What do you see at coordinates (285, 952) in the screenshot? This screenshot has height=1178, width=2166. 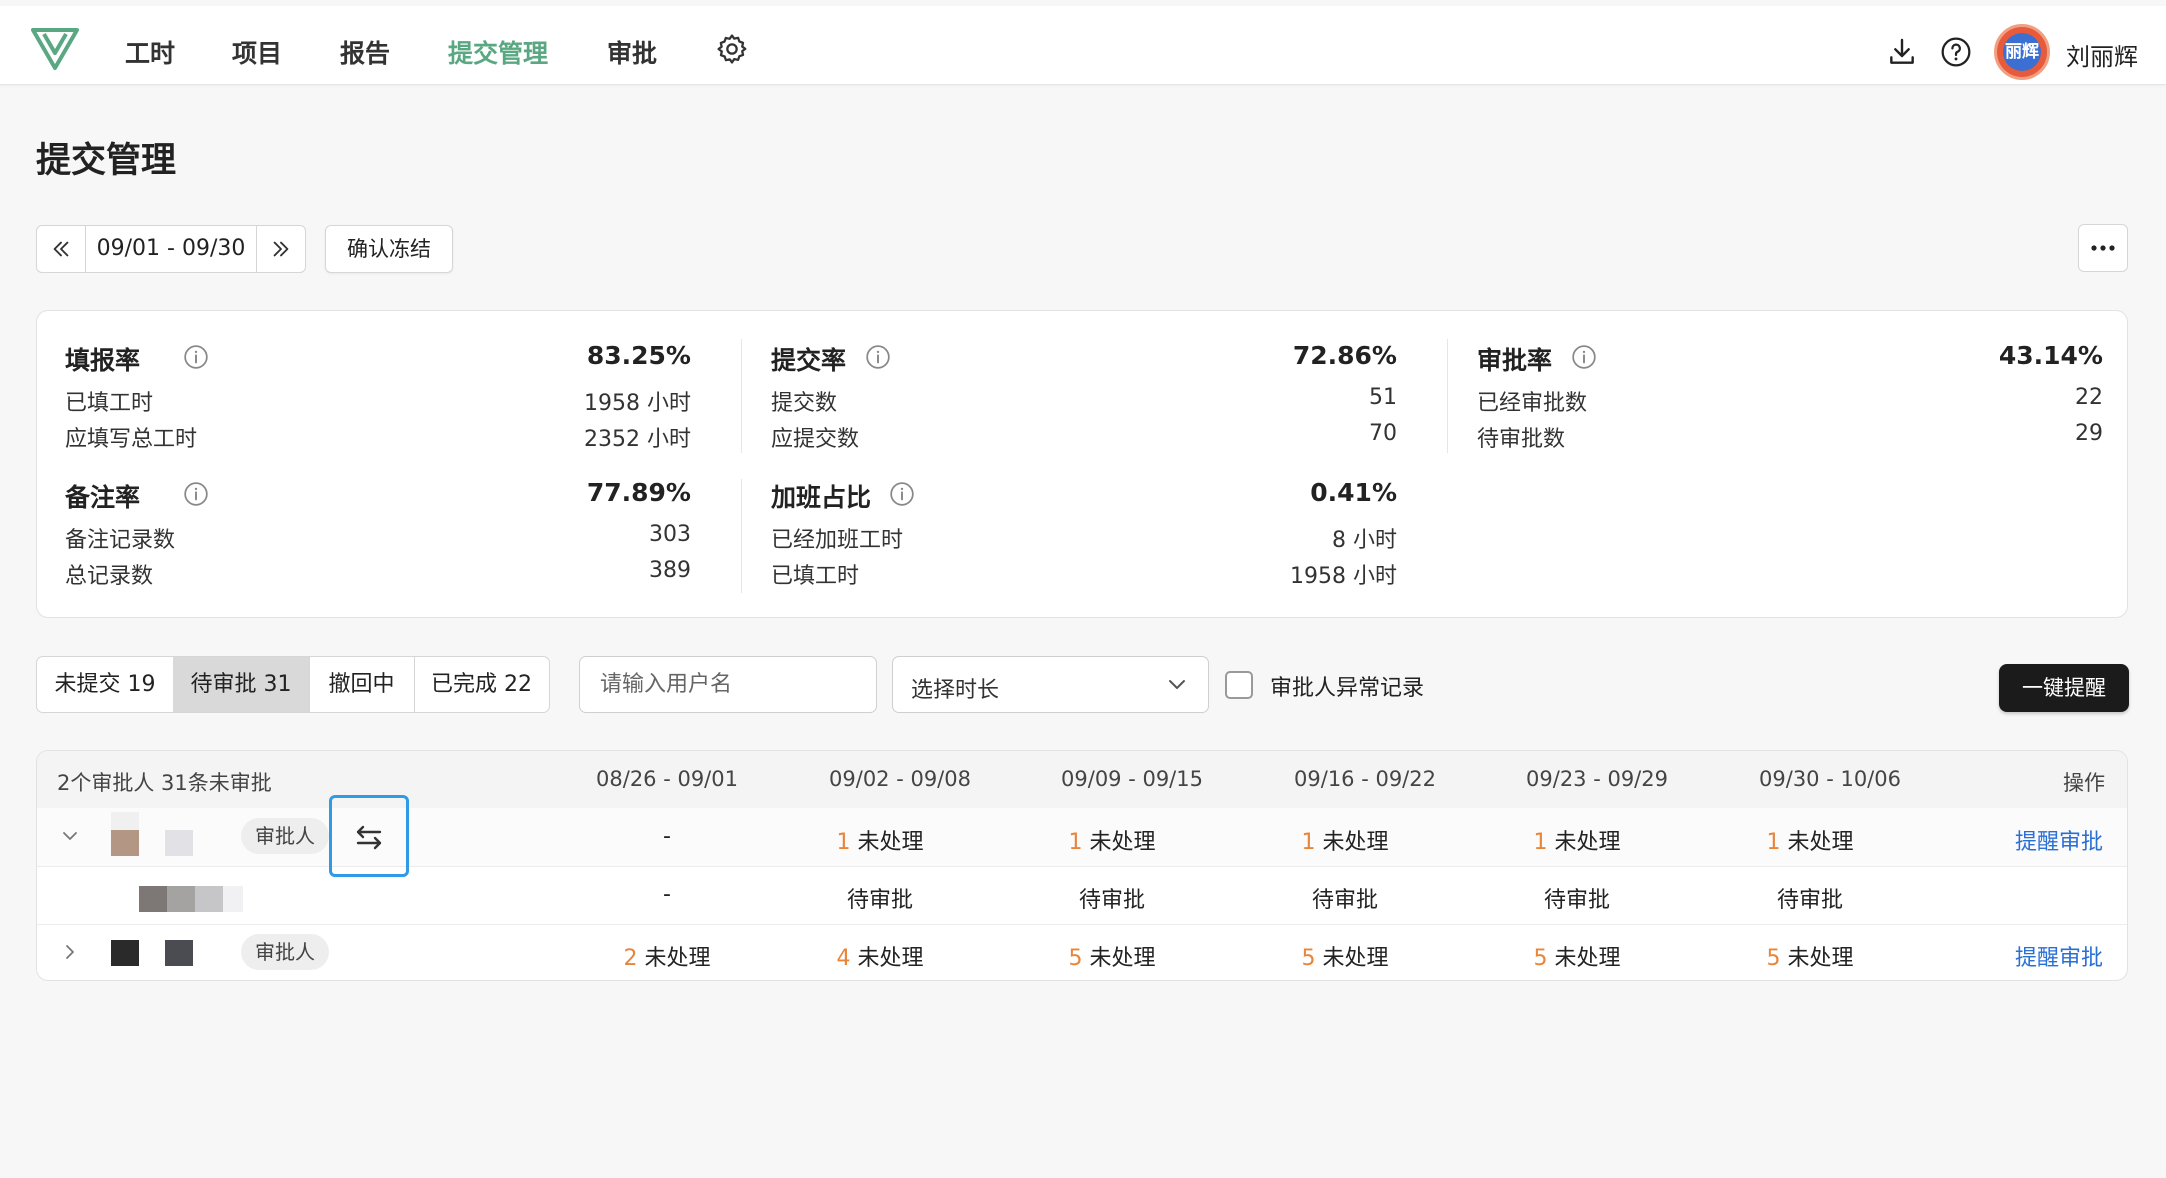 I see `approver-tag: 审批人` at bounding box center [285, 952].